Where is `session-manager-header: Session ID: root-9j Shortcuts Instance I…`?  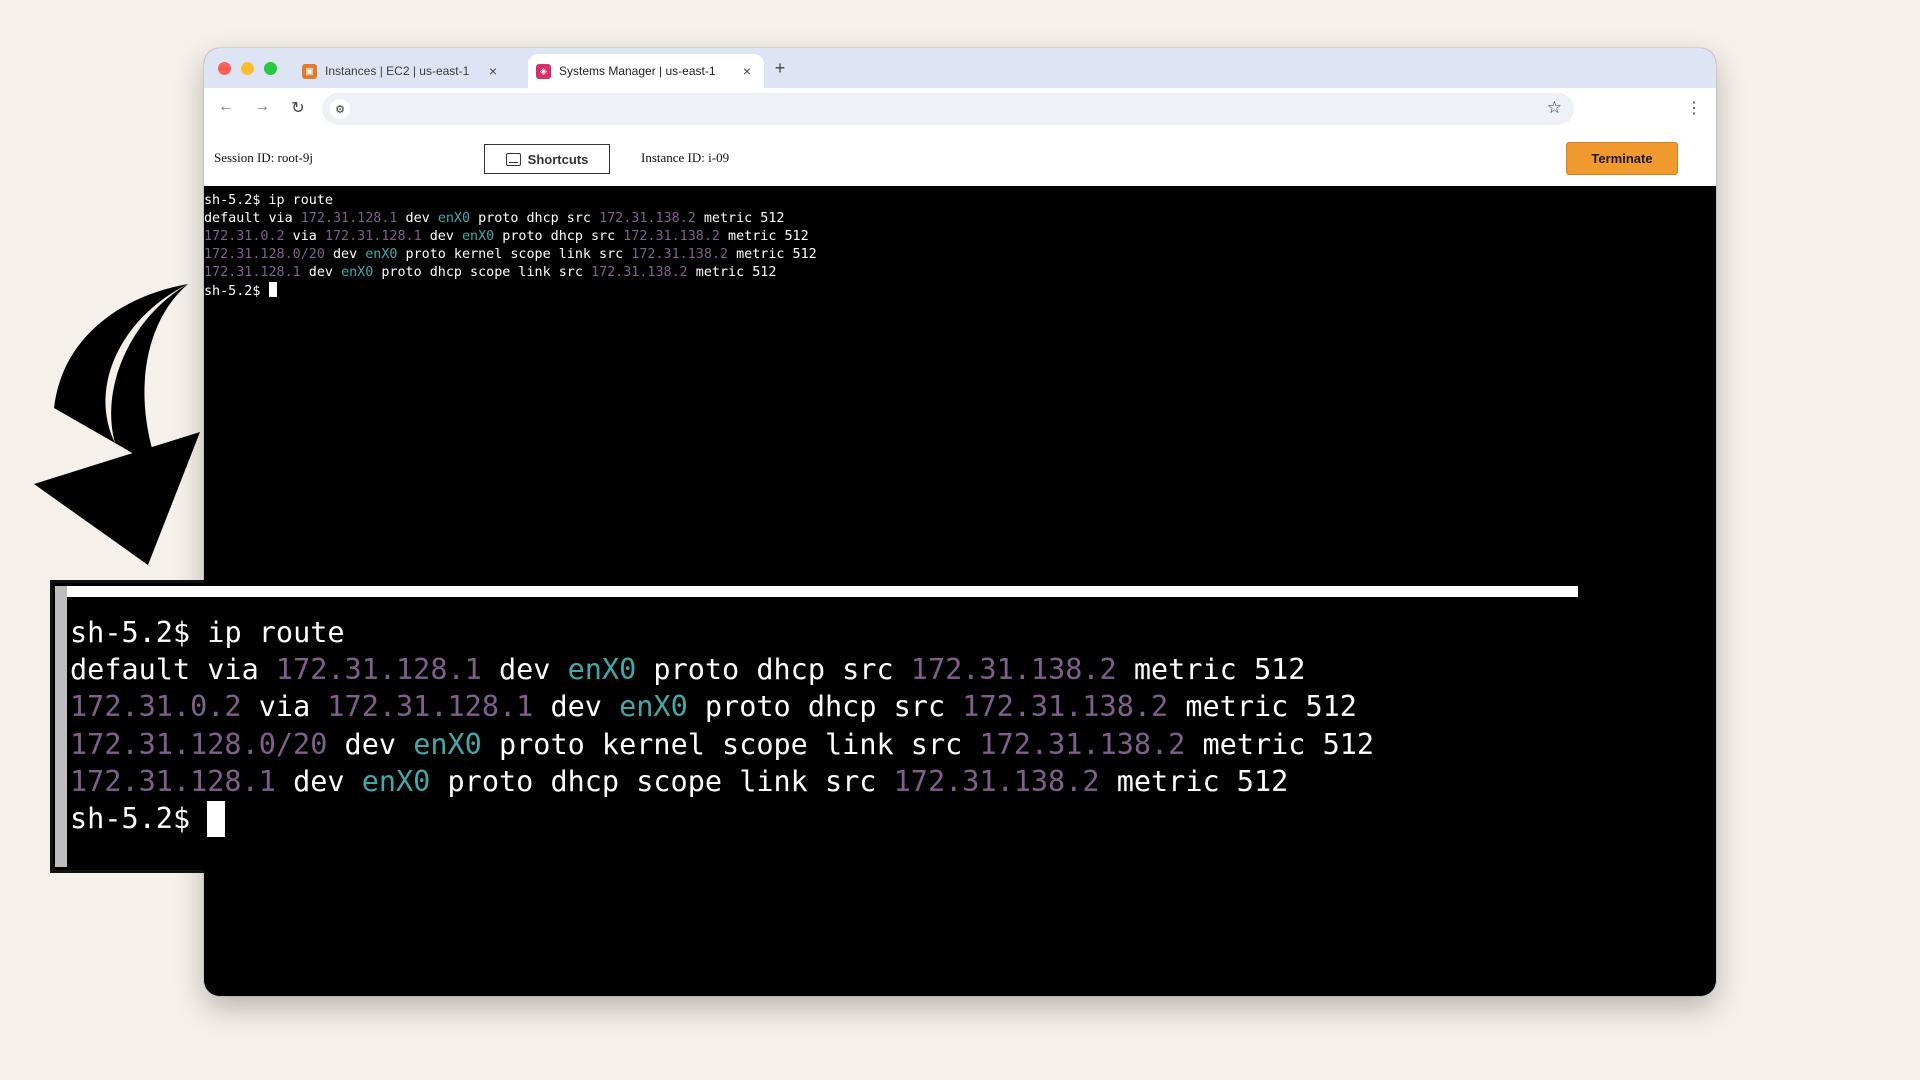
session-manager-header: Session ID: root-9j Shortcuts Instance I… is located at coordinates (960, 158).